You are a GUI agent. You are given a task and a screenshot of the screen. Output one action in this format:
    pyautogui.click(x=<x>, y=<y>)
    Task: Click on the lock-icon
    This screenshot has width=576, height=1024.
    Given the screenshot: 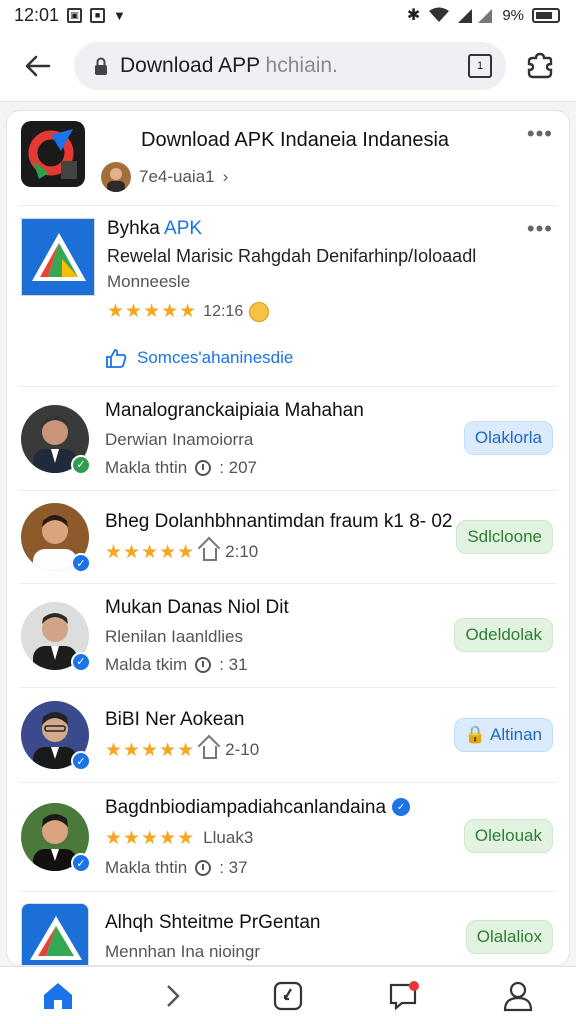 What is the action you would take?
    pyautogui.click(x=101, y=66)
    